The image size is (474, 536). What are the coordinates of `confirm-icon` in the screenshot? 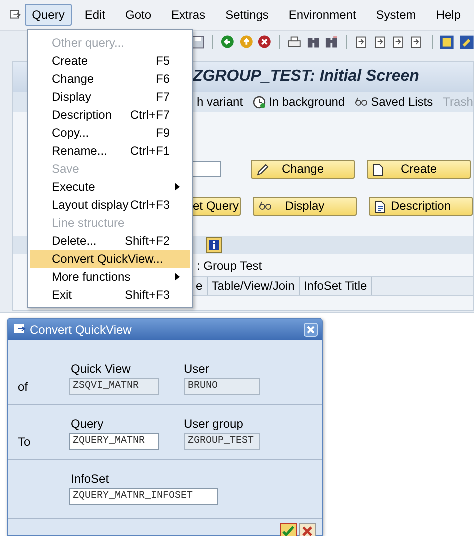 It's located at (288, 529).